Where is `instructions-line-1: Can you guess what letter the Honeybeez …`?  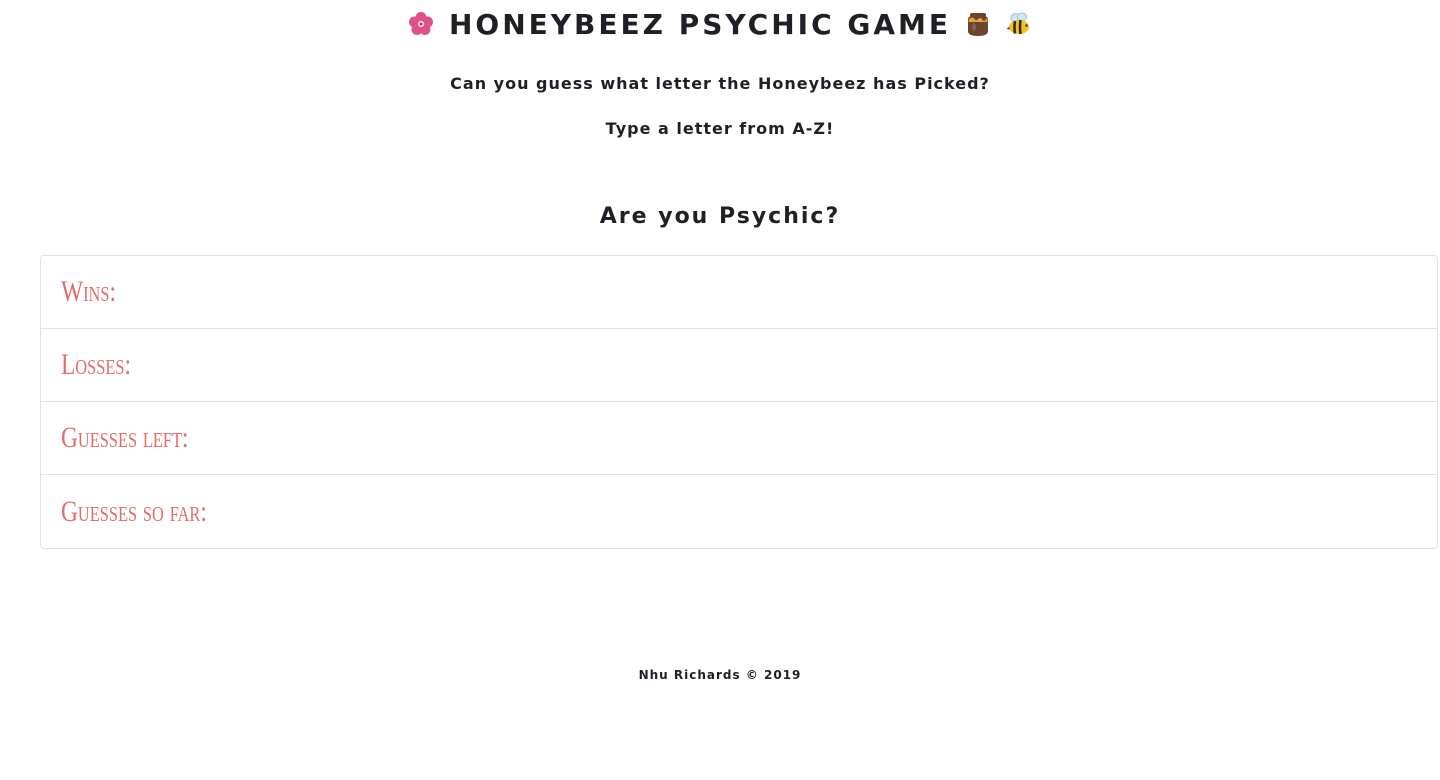 instructions-line-1: Can you guess what letter the Honeybeez … is located at coordinates (720, 83).